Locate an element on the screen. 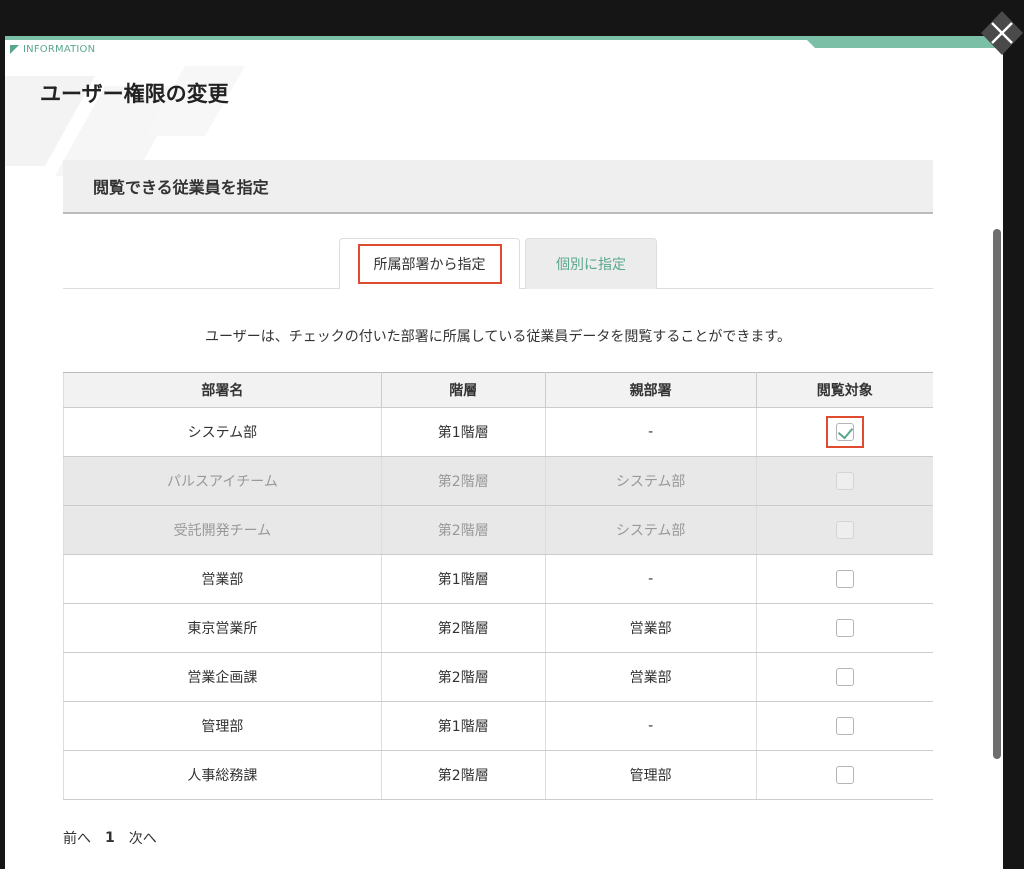 Image resolution: width=1024 pixels, height=869 pixels. table-row: パルスアイチーム 第2階層 システム部 is located at coordinates (498, 481).